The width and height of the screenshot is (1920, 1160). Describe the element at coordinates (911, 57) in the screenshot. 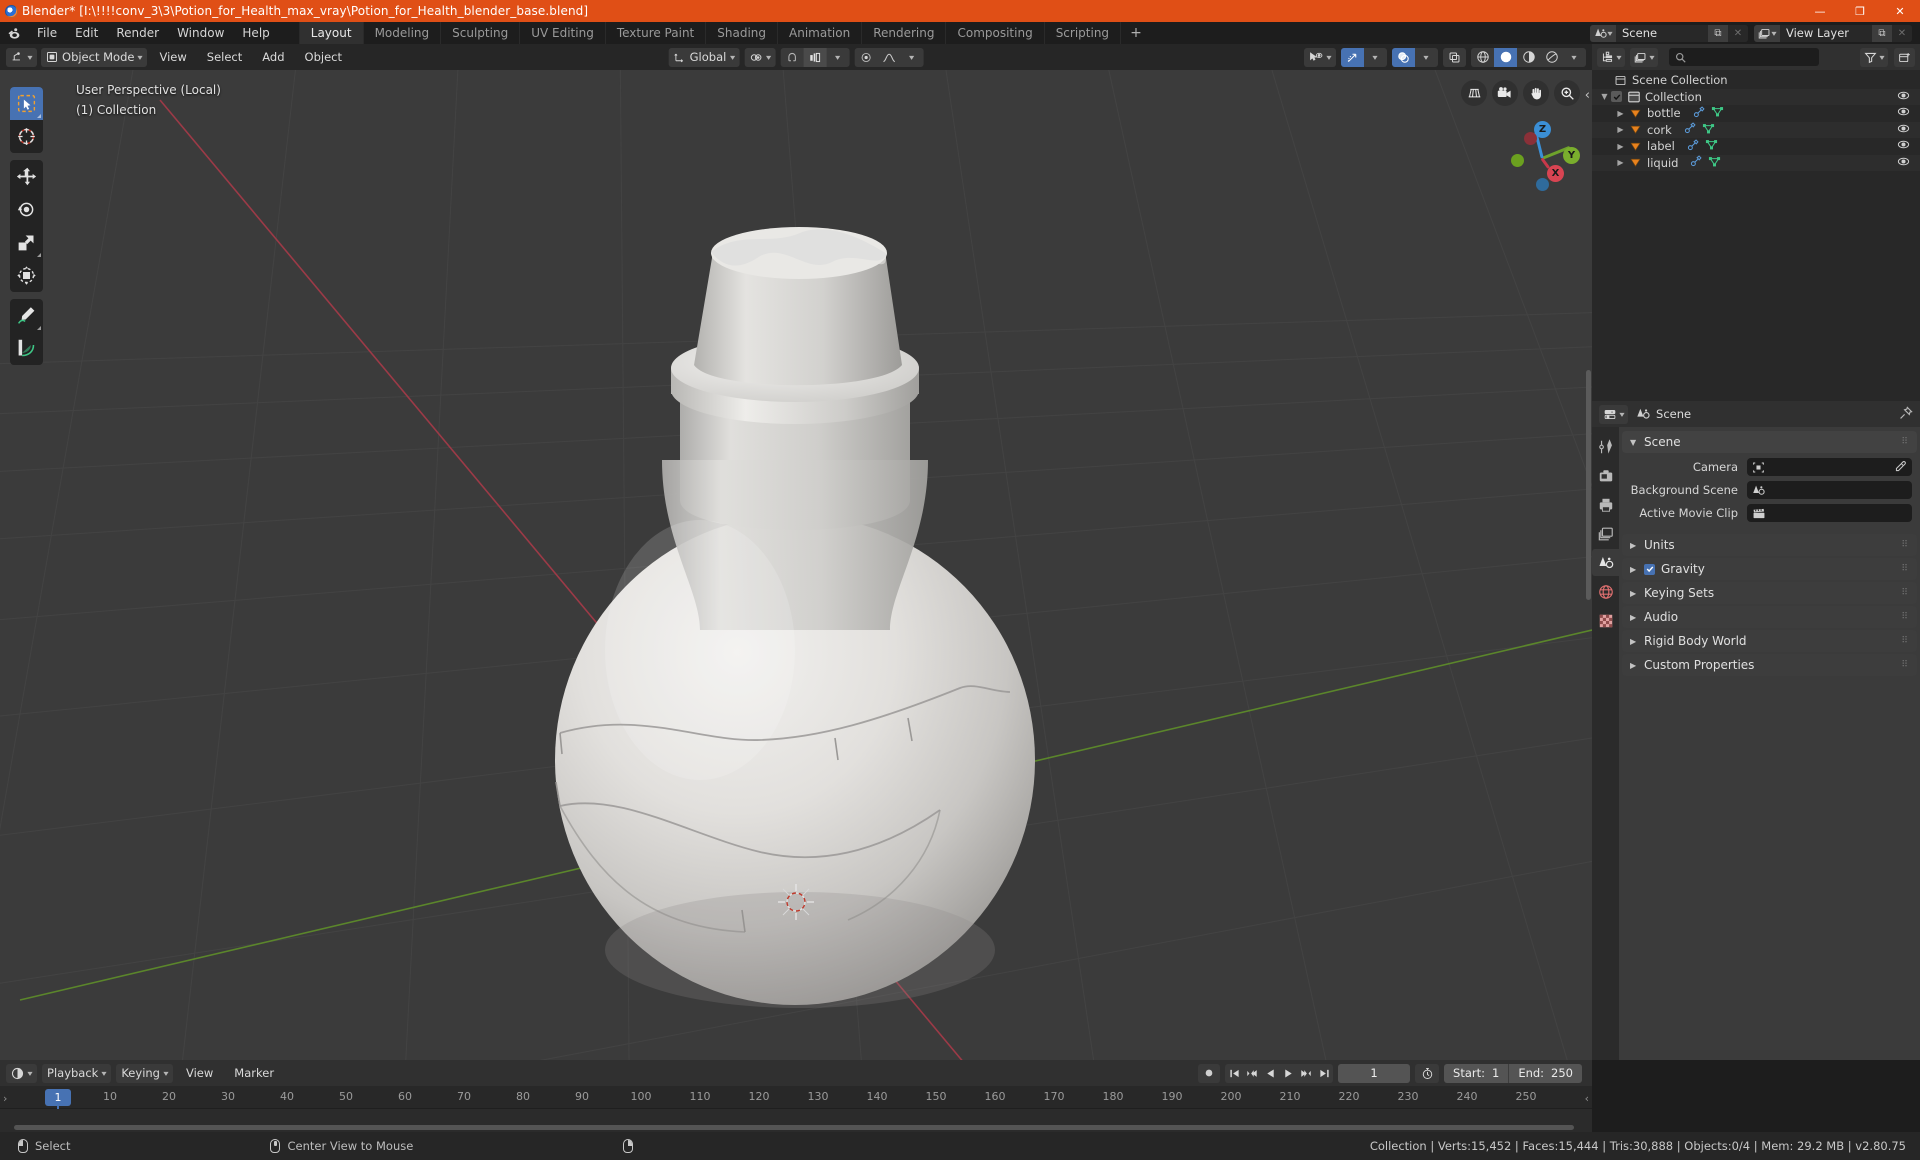

I see `falloff-chevron-down-icon: ▾` at that location.